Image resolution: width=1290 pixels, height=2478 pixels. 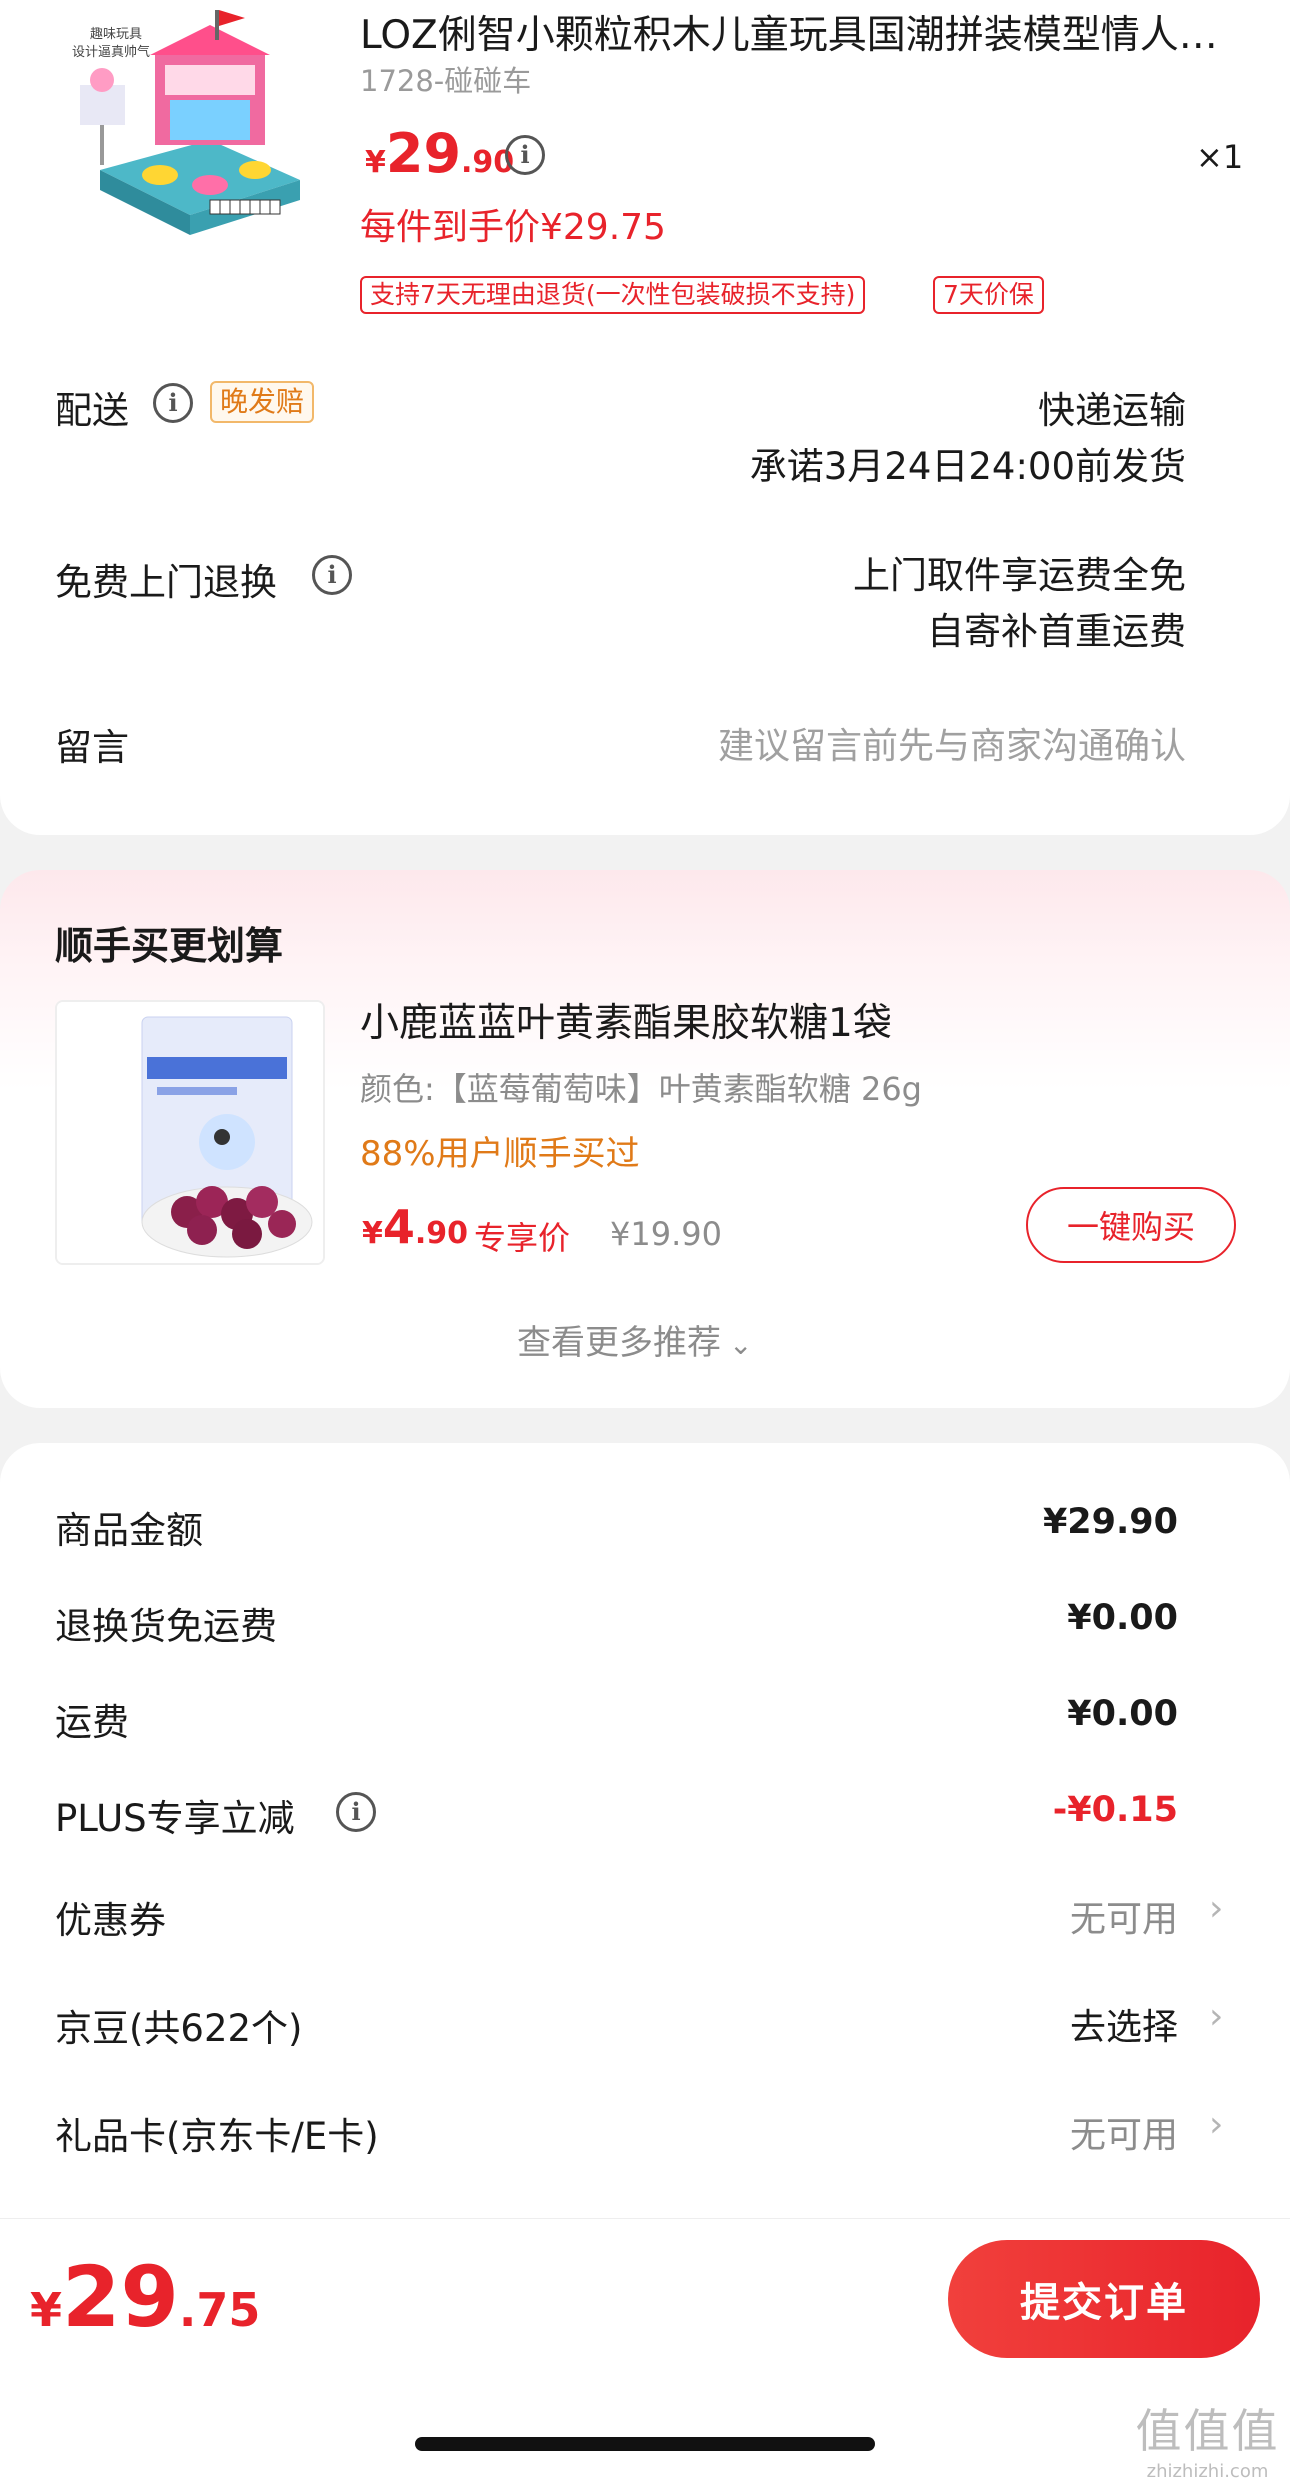 What do you see at coordinates (1124, 2024) in the screenshot?
I see `summary-jingdou-value: 去选择` at bounding box center [1124, 2024].